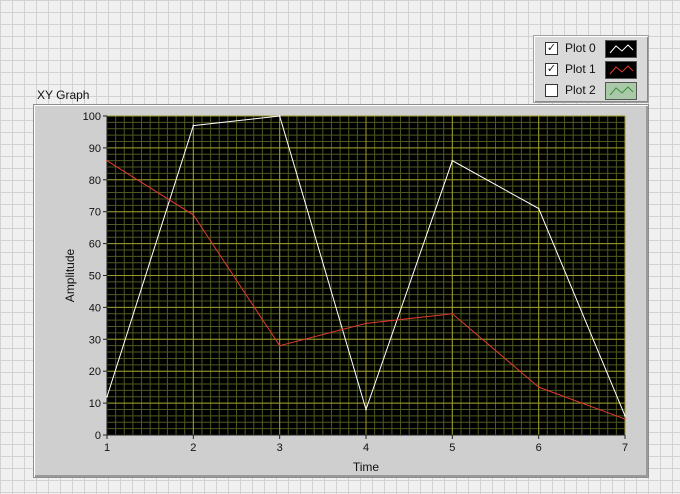 This screenshot has width=680, height=494. Describe the element at coordinates (95, 213) in the screenshot. I see `y-tick-label: 70` at that location.